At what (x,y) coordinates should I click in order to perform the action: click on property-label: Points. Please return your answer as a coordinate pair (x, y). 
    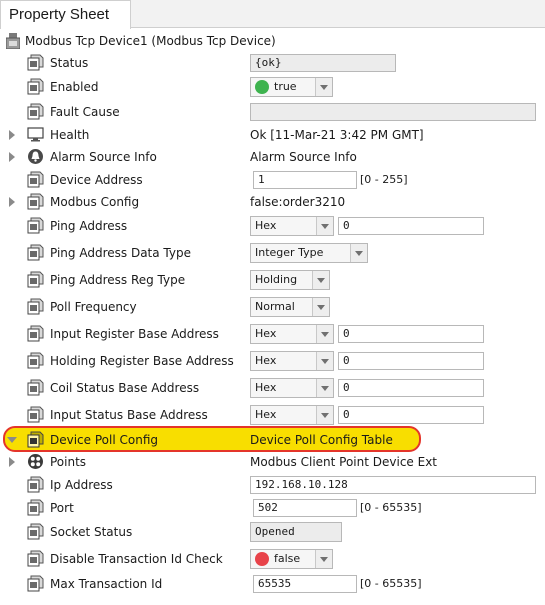
    Looking at the image, I should click on (68, 462).